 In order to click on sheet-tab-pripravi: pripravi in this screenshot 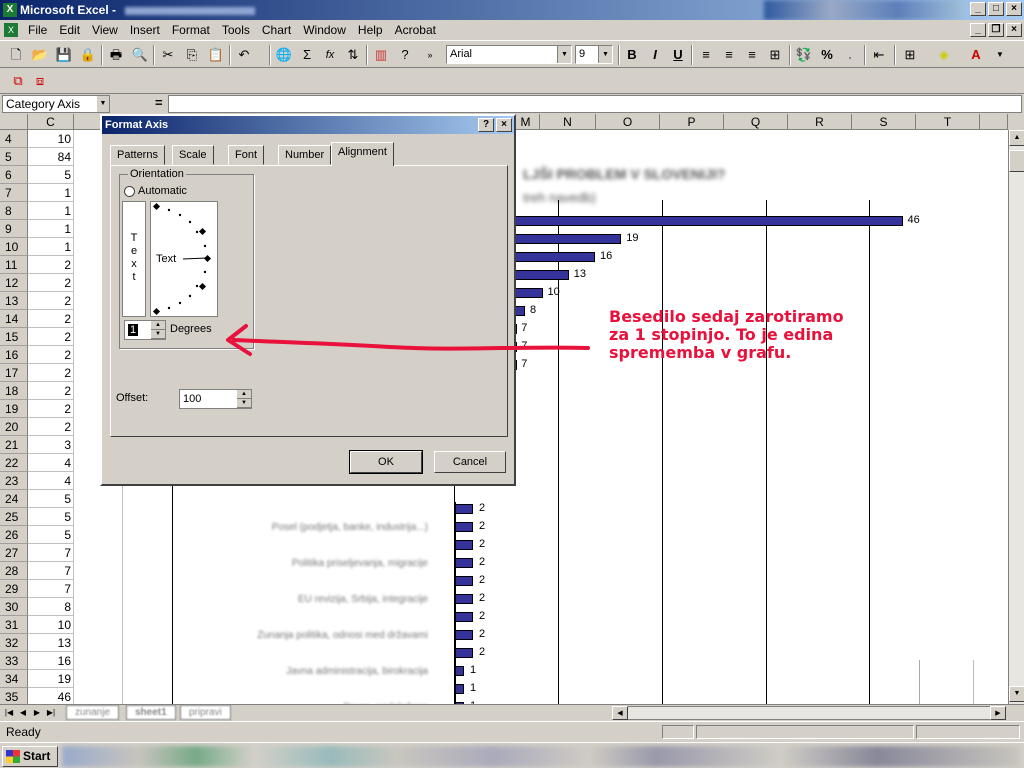, I will do `click(205, 712)`.